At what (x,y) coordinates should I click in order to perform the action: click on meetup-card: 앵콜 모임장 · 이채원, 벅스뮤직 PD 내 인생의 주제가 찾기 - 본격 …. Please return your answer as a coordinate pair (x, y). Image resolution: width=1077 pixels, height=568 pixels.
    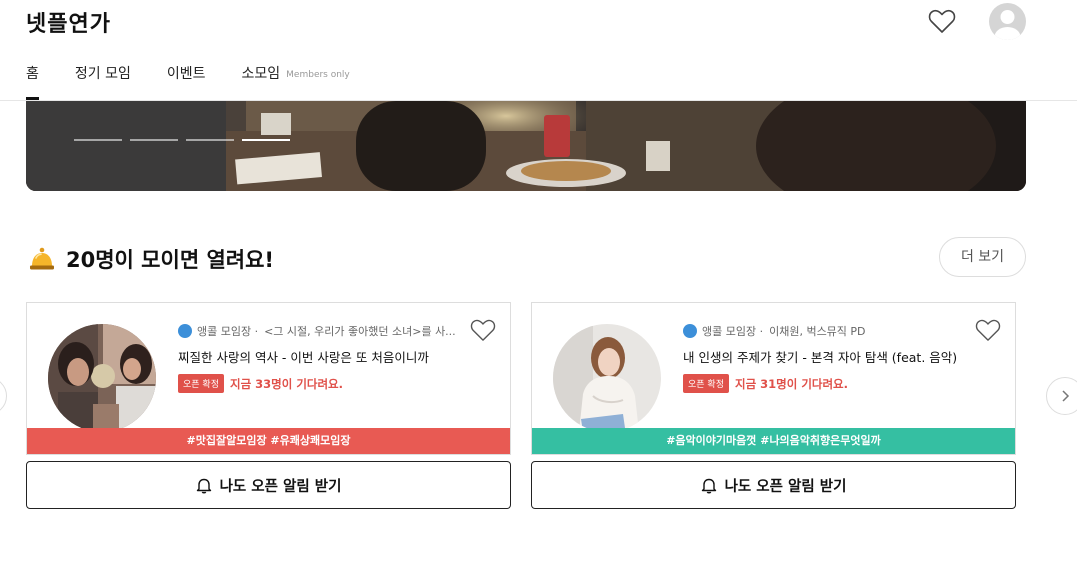
    Looking at the image, I should click on (773, 378).